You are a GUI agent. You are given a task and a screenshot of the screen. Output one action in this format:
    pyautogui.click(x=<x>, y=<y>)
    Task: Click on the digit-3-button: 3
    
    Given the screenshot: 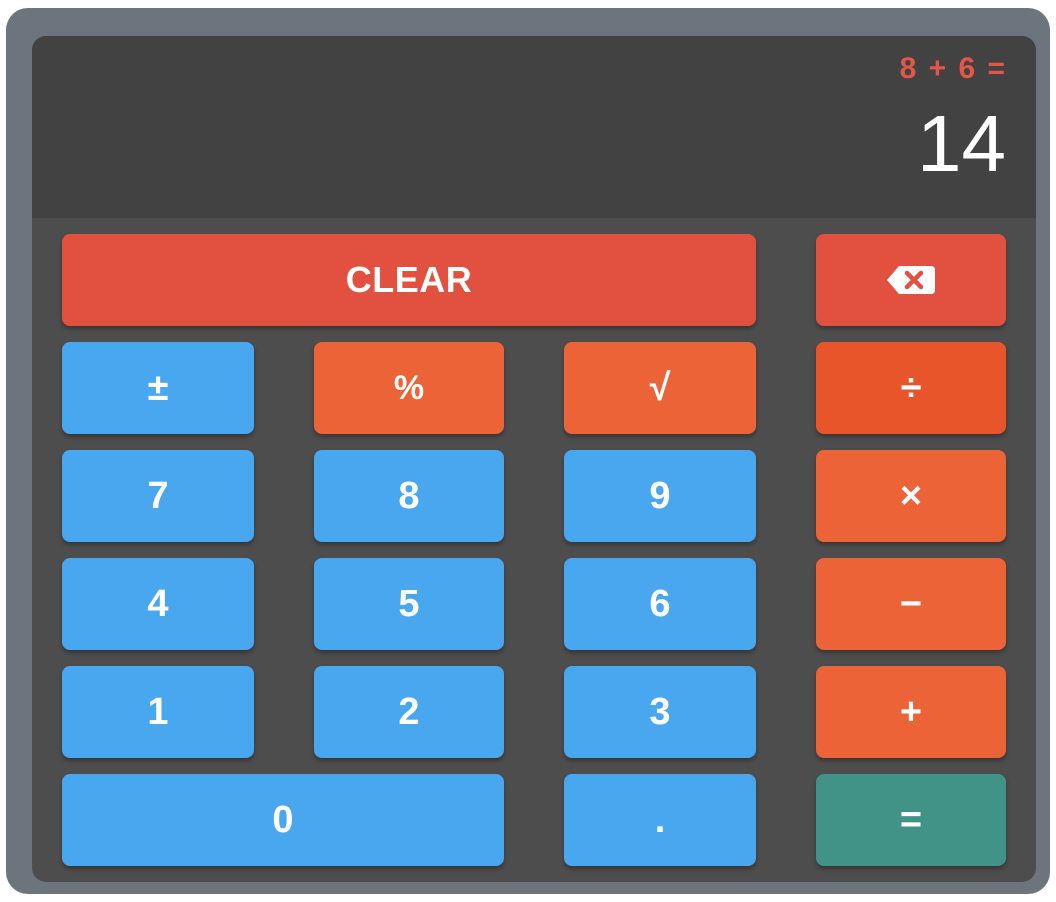 What is the action you would take?
    pyautogui.click(x=660, y=712)
    